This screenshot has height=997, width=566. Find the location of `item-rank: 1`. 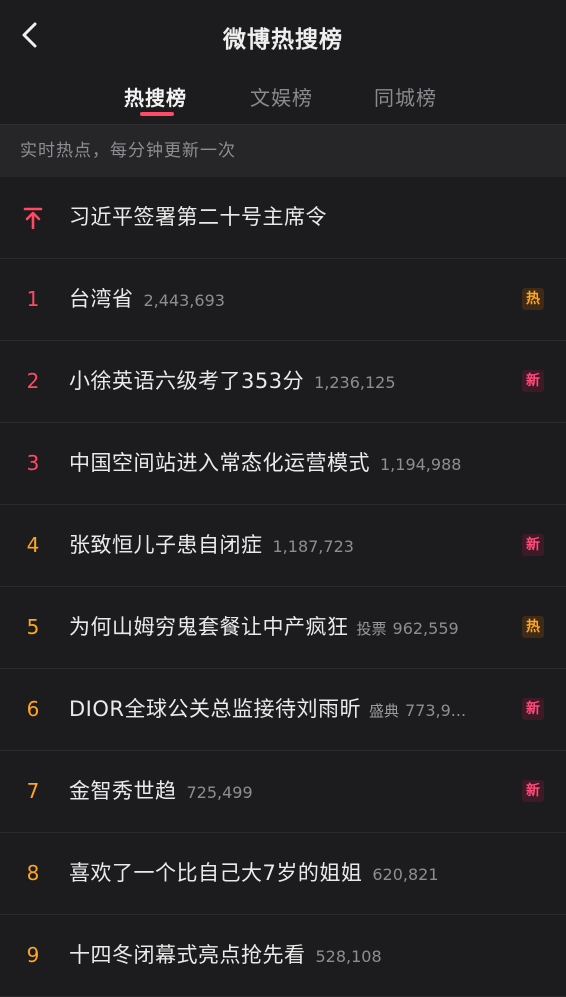

item-rank: 1 is located at coordinates (33, 299).